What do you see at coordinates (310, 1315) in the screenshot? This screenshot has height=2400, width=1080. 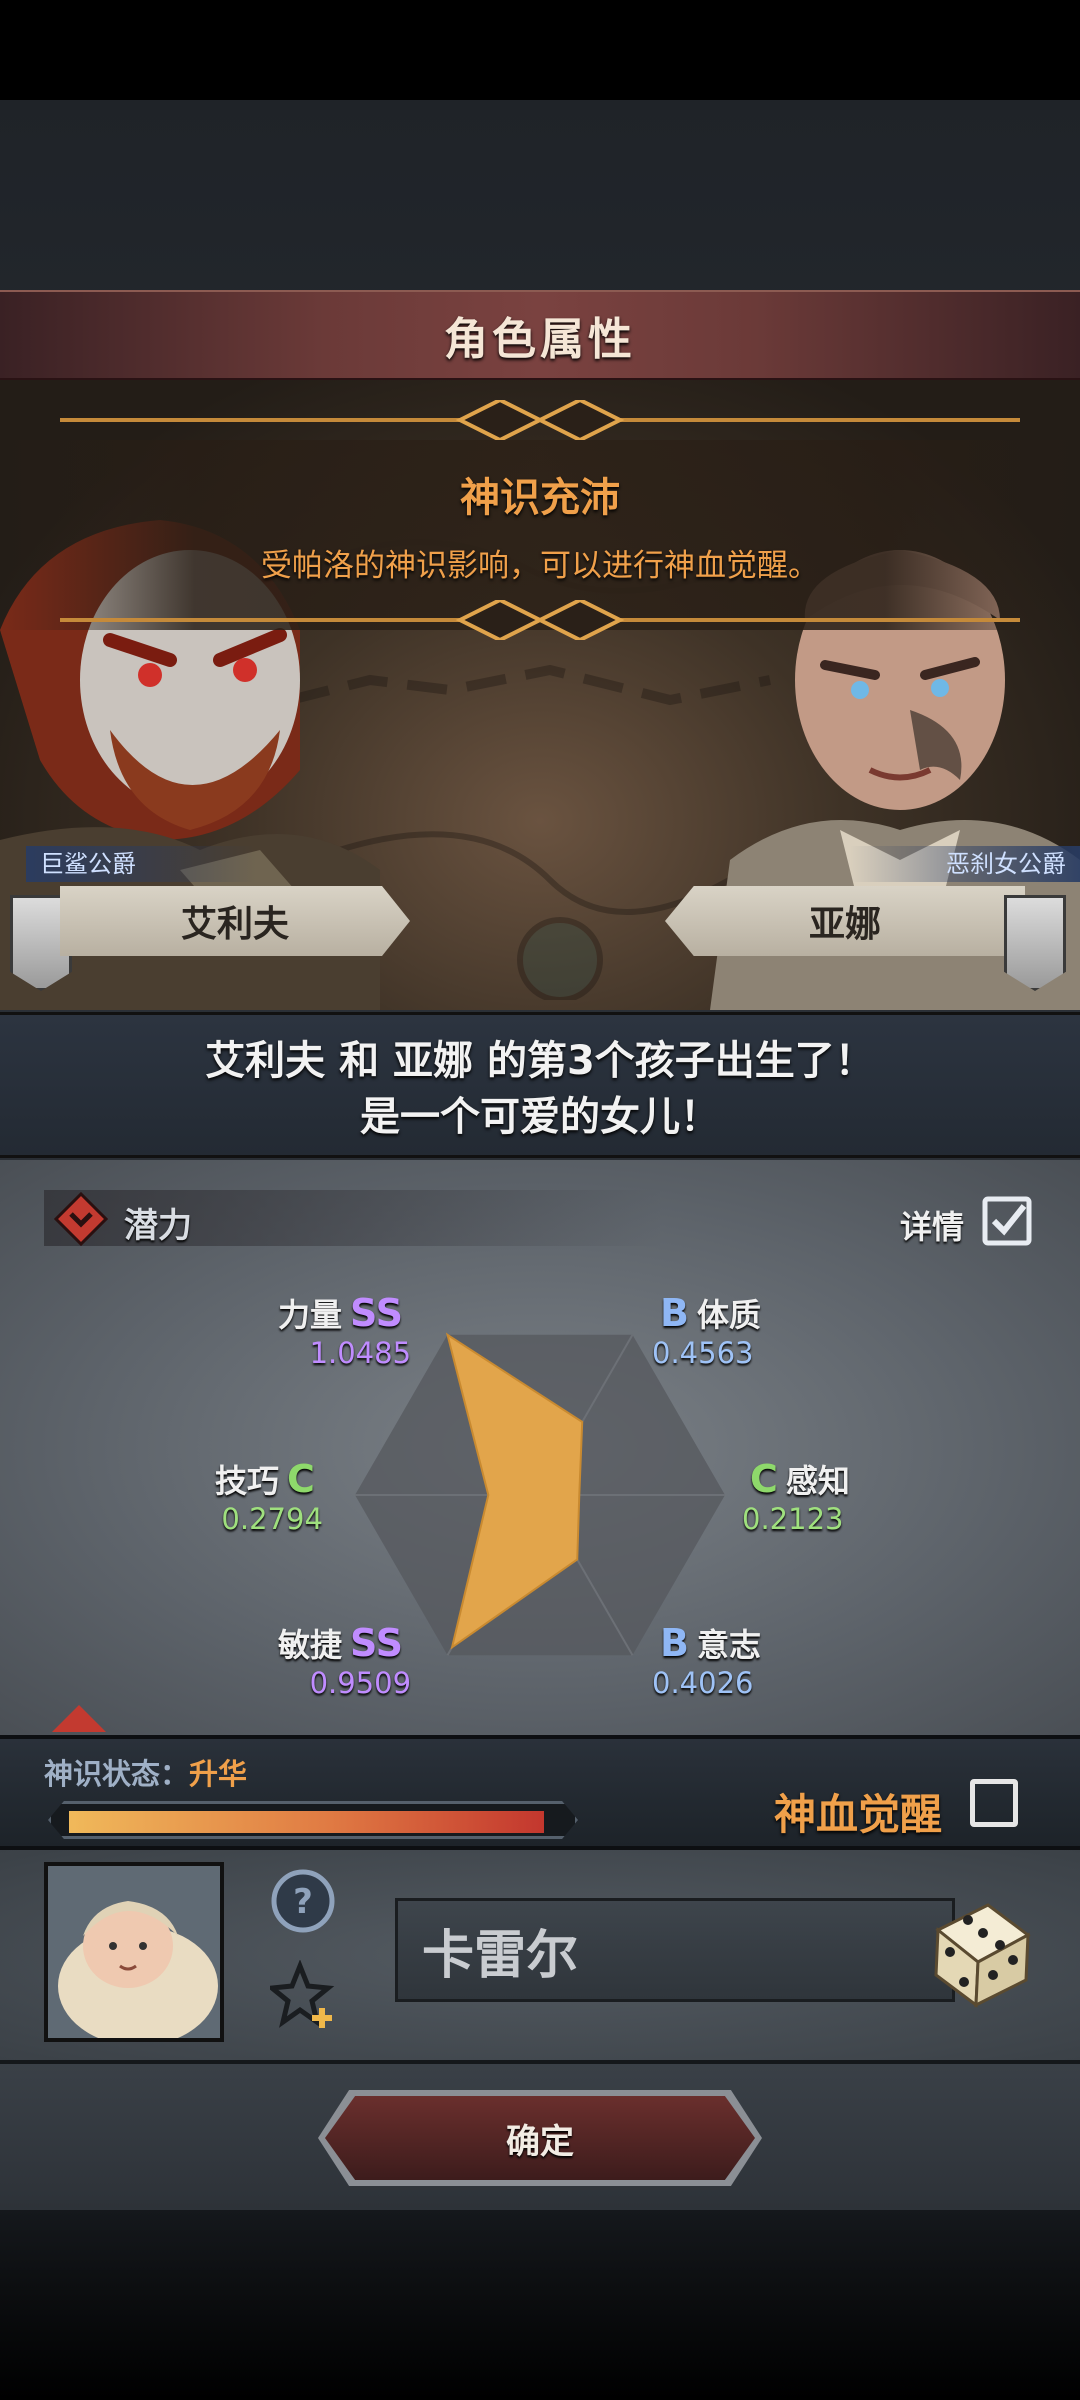 I see `stat-name: 力量` at bounding box center [310, 1315].